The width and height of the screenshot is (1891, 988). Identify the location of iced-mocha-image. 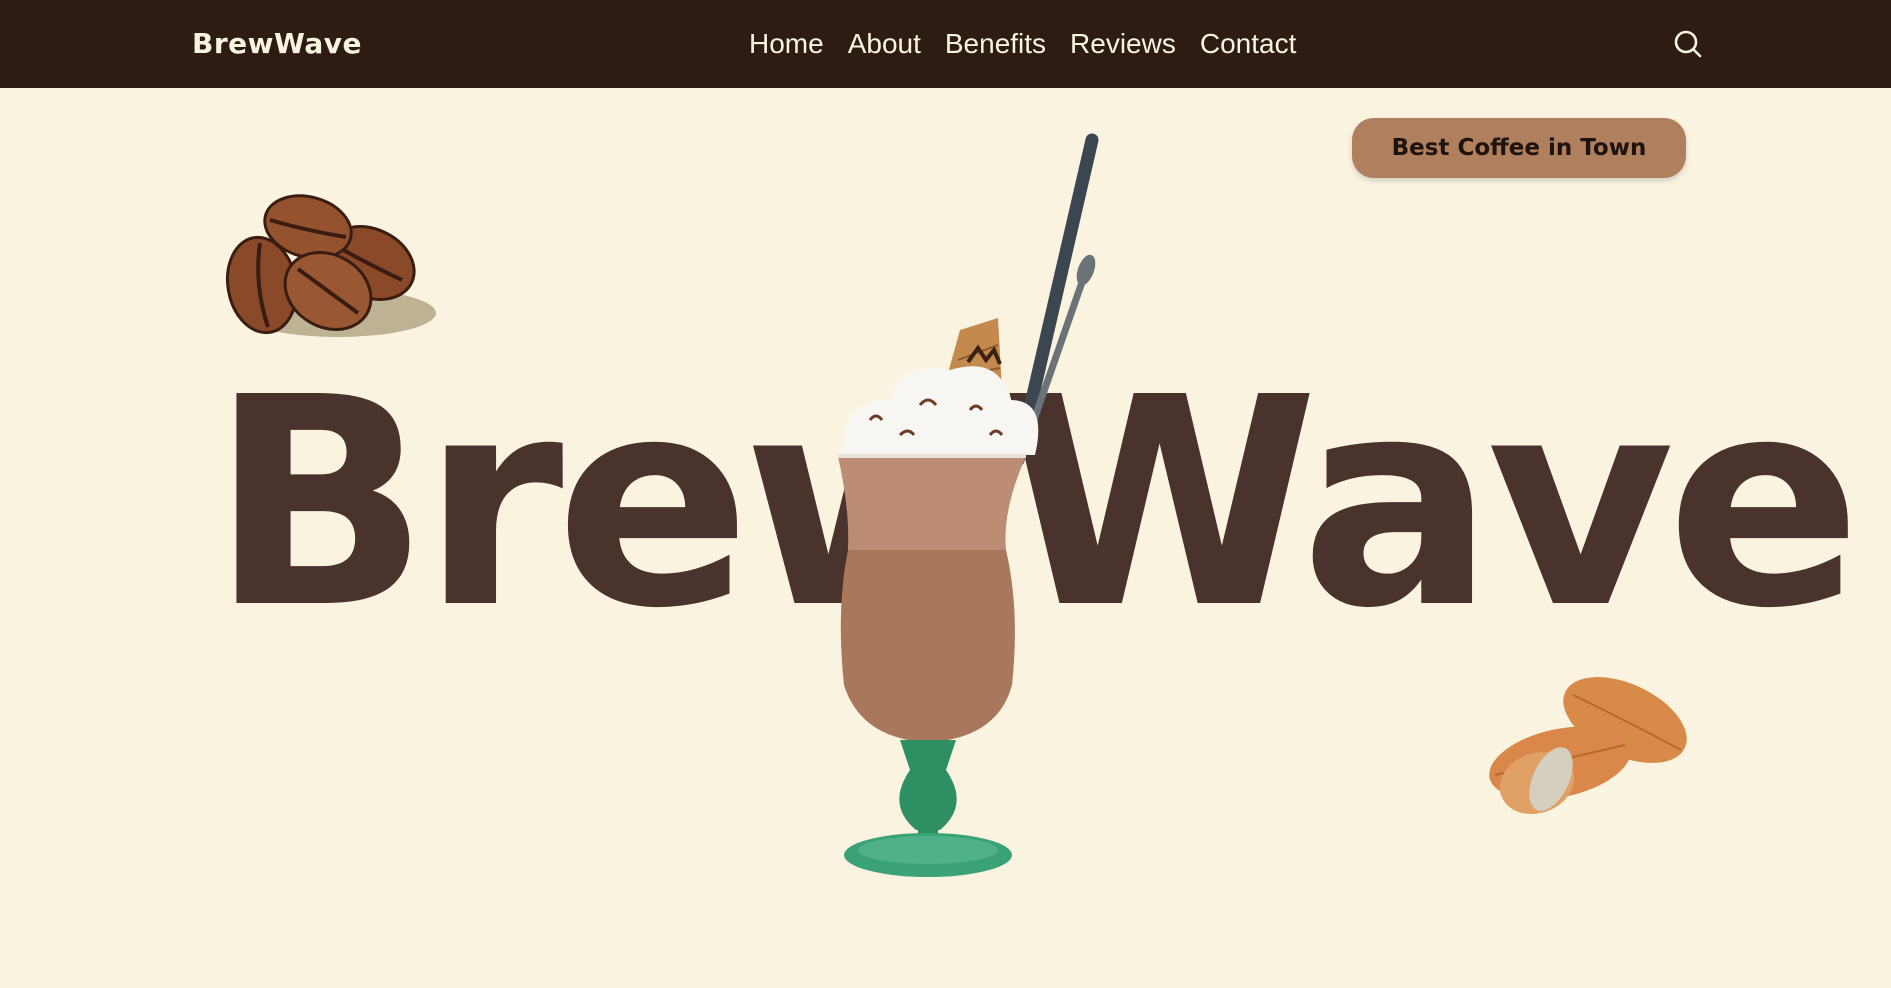
(968, 505).